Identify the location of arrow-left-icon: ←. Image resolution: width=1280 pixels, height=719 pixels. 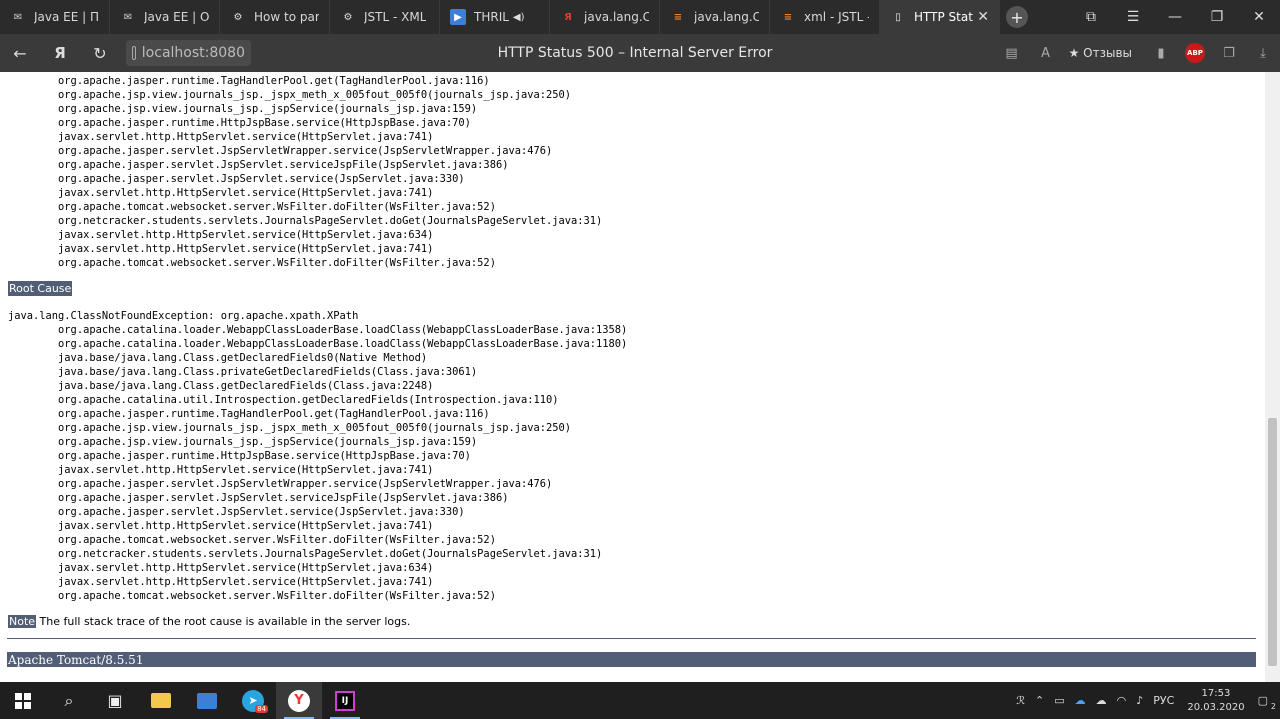
(20, 53).